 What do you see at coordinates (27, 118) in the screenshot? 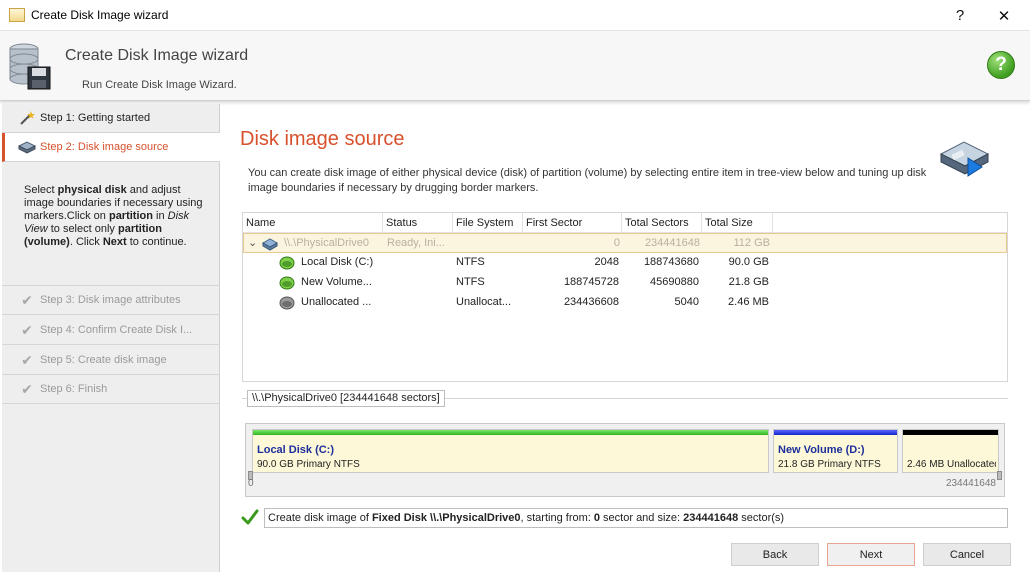
I see `wand-icon` at bounding box center [27, 118].